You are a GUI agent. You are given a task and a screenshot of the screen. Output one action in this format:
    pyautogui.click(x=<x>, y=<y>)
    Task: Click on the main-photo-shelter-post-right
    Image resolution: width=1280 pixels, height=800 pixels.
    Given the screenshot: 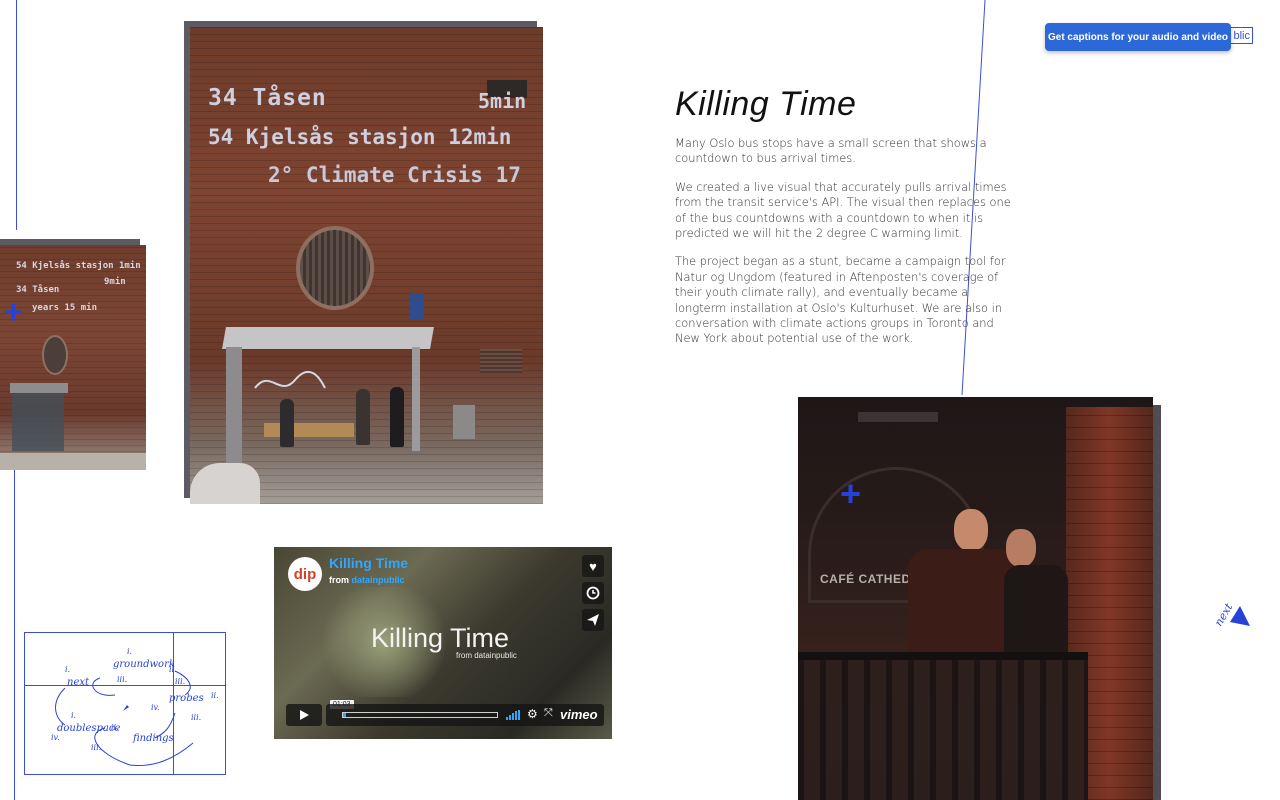 What is the action you would take?
    pyautogui.click(x=416, y=399)
    